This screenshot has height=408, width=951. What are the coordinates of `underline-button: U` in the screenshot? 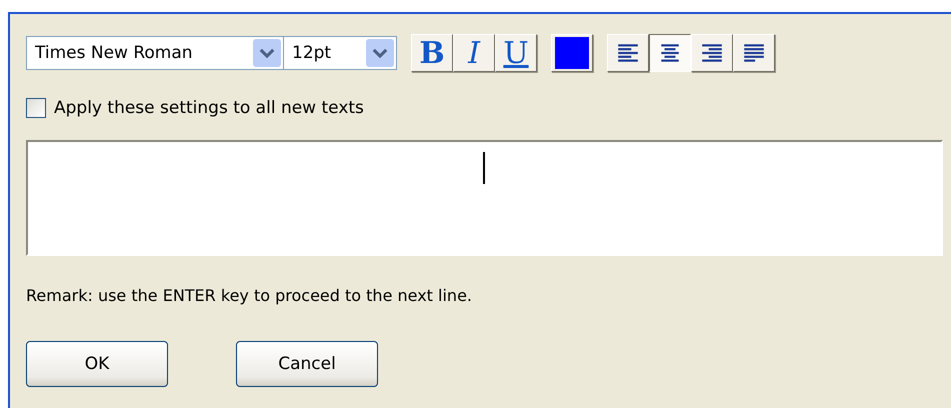 It's located at (516, 53).